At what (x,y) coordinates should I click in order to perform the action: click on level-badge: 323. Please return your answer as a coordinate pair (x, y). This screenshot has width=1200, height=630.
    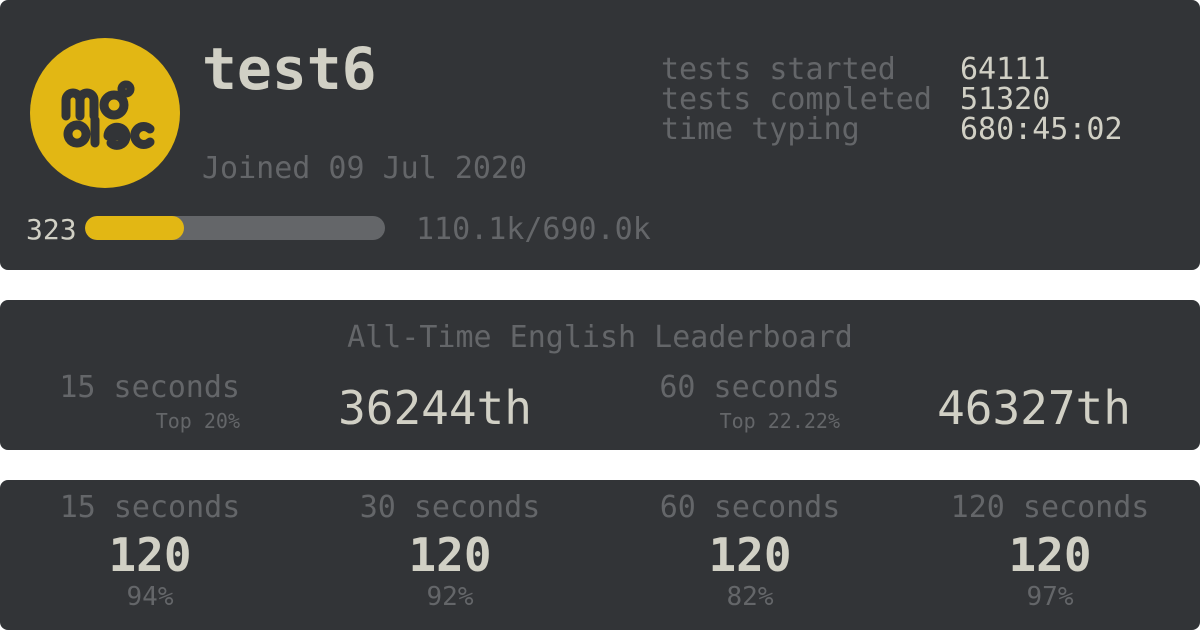
    Looking at the image, I should click on (51, 229).